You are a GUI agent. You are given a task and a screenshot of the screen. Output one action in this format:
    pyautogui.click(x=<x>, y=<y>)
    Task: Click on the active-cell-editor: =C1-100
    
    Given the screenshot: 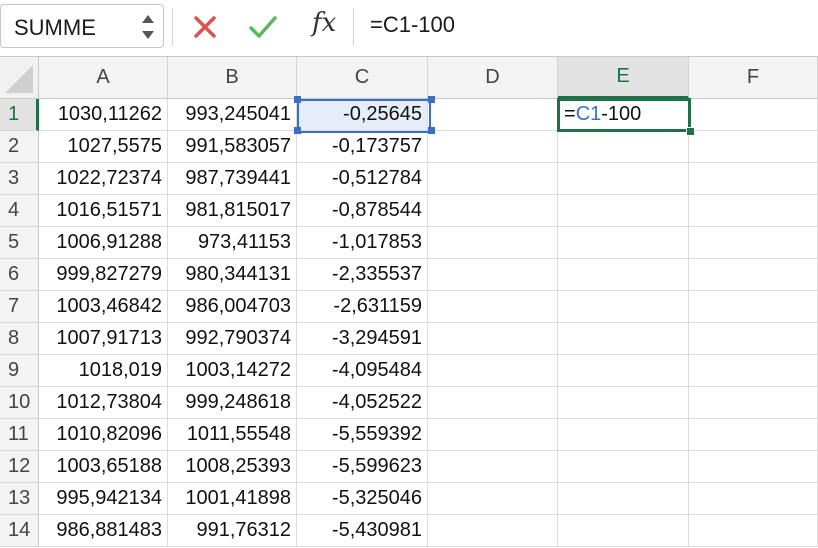 What is the action you would take?
    pyautogui.click(x=624, y=115)
    